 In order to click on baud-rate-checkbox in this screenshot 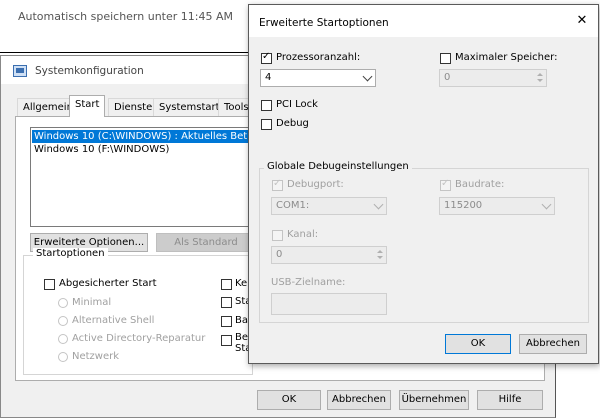, I will do `click(445, 184)`.